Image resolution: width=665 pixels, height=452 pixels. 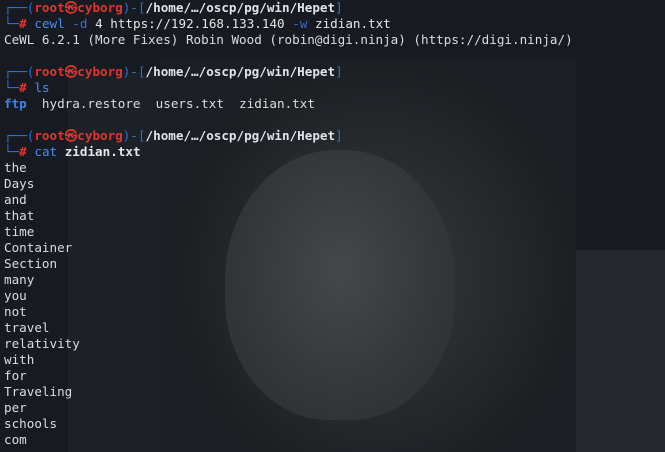 What do you see at coordinates (19, 215) in the screenshot?
I see `output-word: that` at bounding box center [19, 215].